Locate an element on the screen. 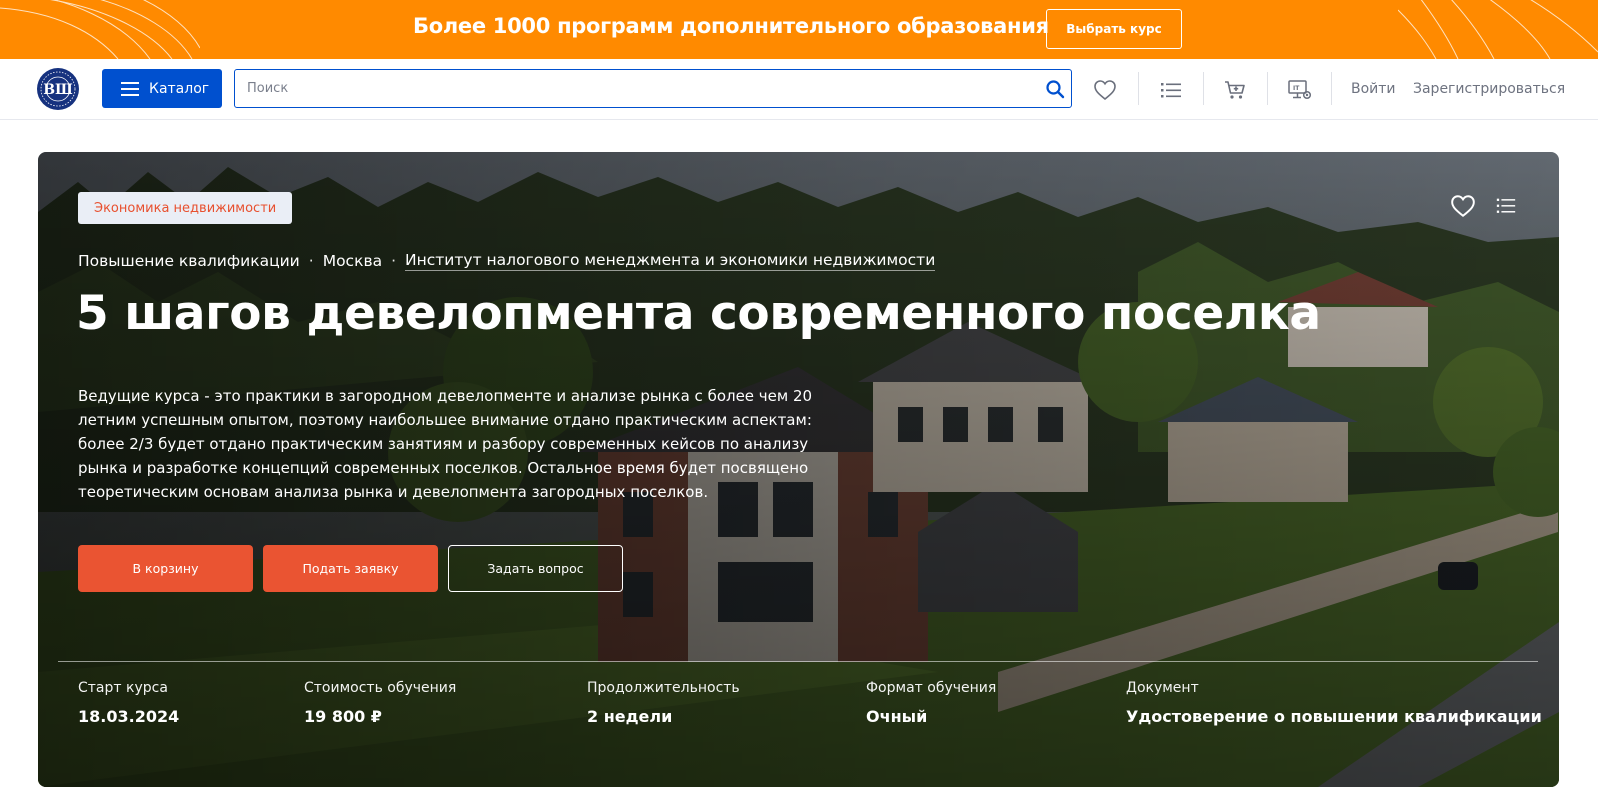  fact-value: 18.03.2024 is located at coordinates (129, 716).